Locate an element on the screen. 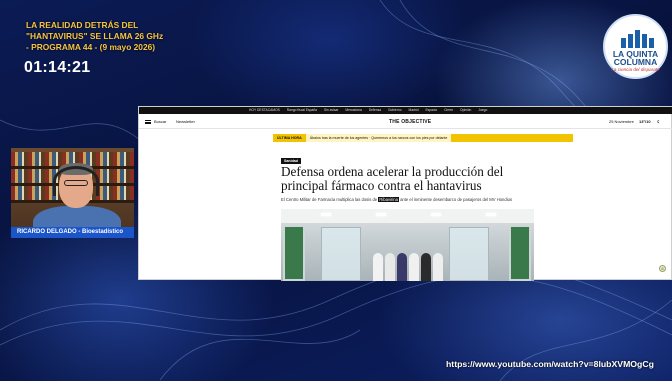 The image size is (672, 381). article-photo is located at coordinates (407, 245).